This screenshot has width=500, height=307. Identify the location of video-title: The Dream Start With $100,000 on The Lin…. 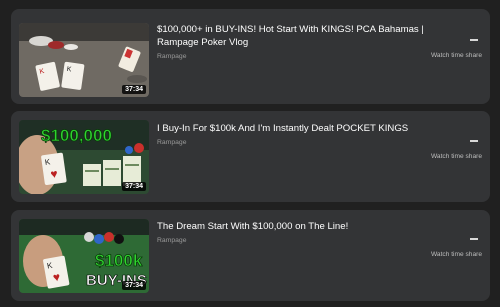
(291, 226).